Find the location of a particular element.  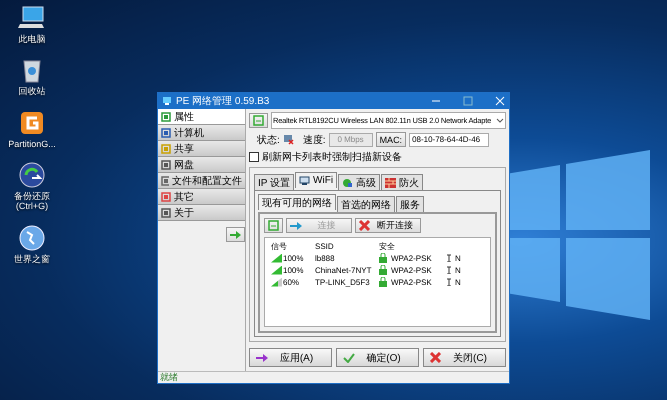

speed-field: 0 Mbps is located at coordinates (350, 139).